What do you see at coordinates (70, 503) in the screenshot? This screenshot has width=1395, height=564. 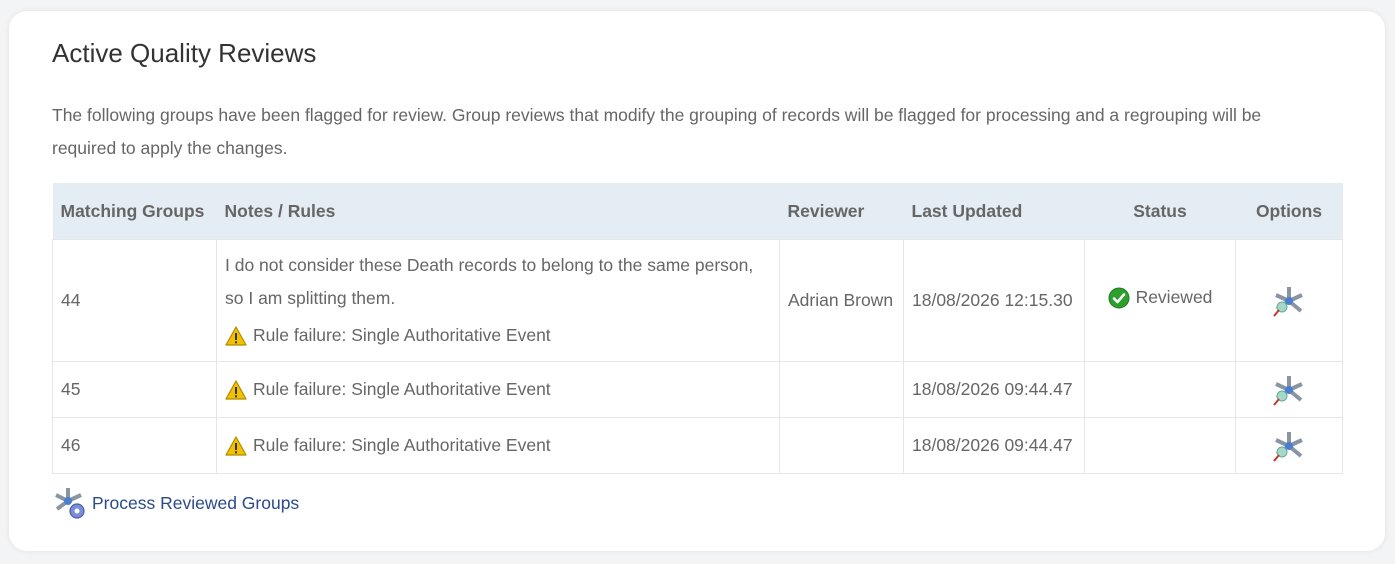 I see `molecule-gear-icon` at bounding box center [70, 503].